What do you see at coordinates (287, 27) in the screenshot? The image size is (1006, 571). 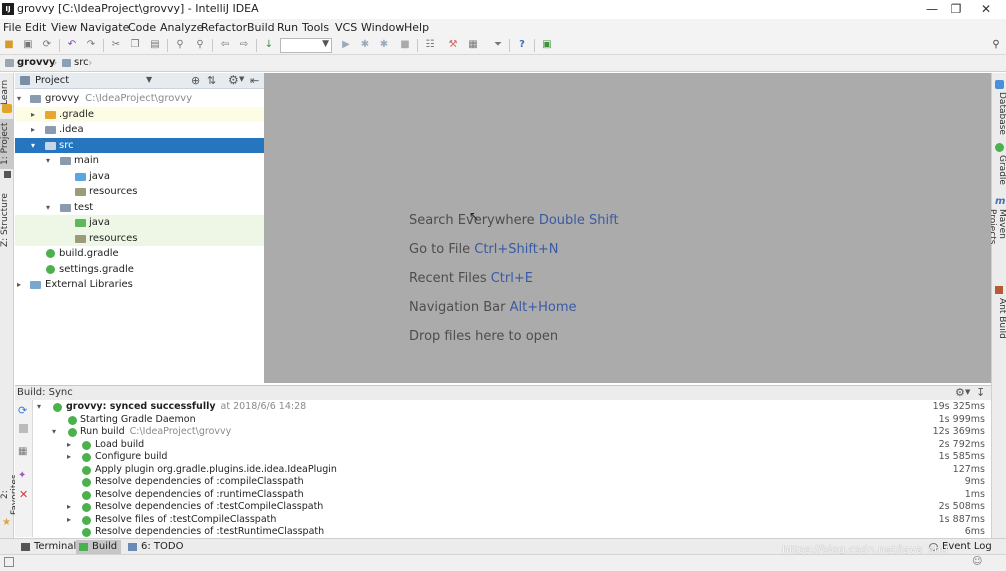 I see `menu-run: Run` at bounding box center [287, 27].